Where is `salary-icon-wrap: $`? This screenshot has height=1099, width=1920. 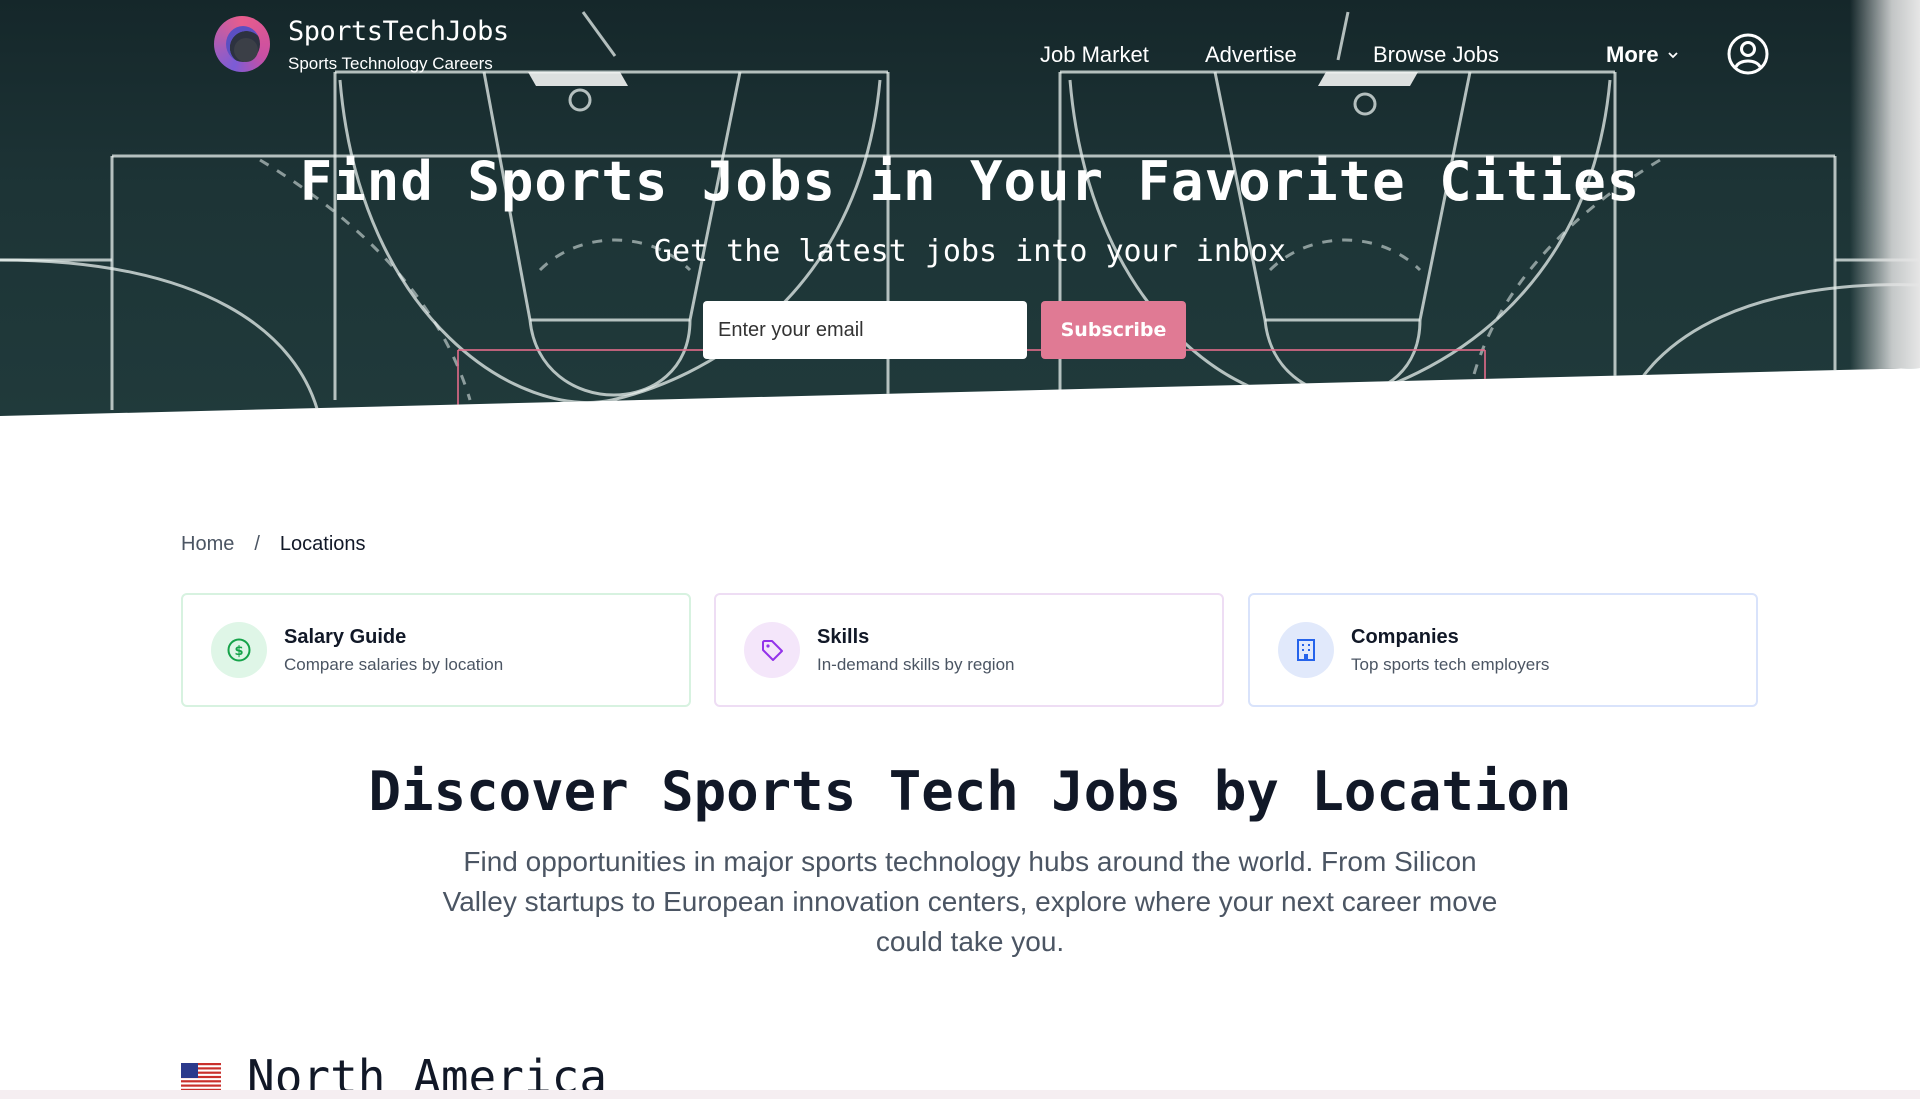
salary-icon-wrap: $ is located at coordinates (239, 650).